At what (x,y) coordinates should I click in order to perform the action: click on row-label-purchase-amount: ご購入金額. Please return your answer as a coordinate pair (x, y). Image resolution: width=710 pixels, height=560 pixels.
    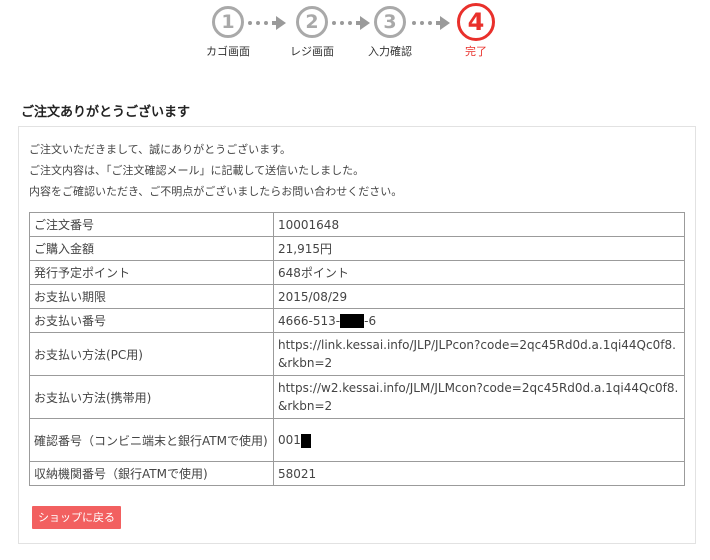
    Looking at the image, I should click on (151, 248).